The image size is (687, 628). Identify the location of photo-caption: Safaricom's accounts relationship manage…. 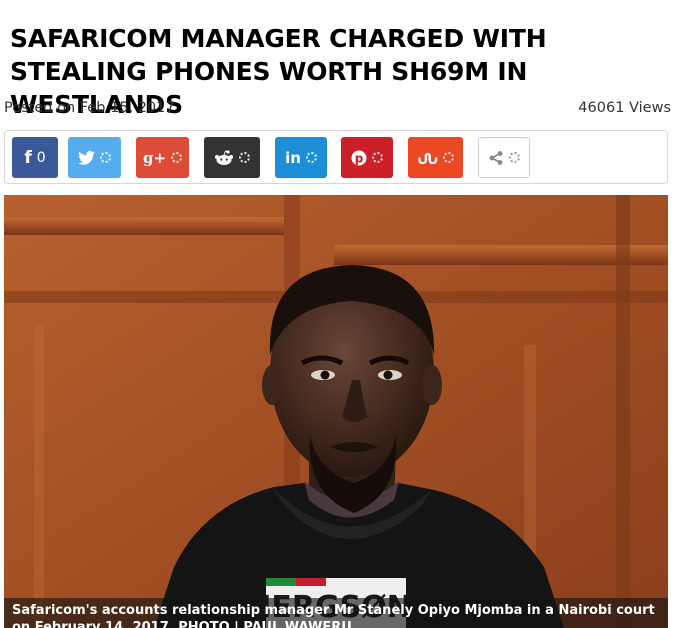
(336, 613).